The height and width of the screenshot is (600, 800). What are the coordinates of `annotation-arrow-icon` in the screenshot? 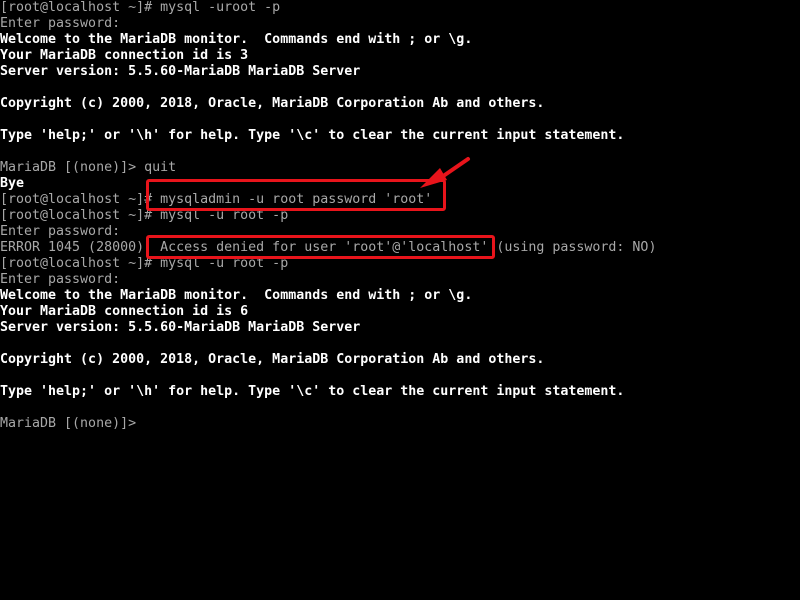 It's located at (445, 172).